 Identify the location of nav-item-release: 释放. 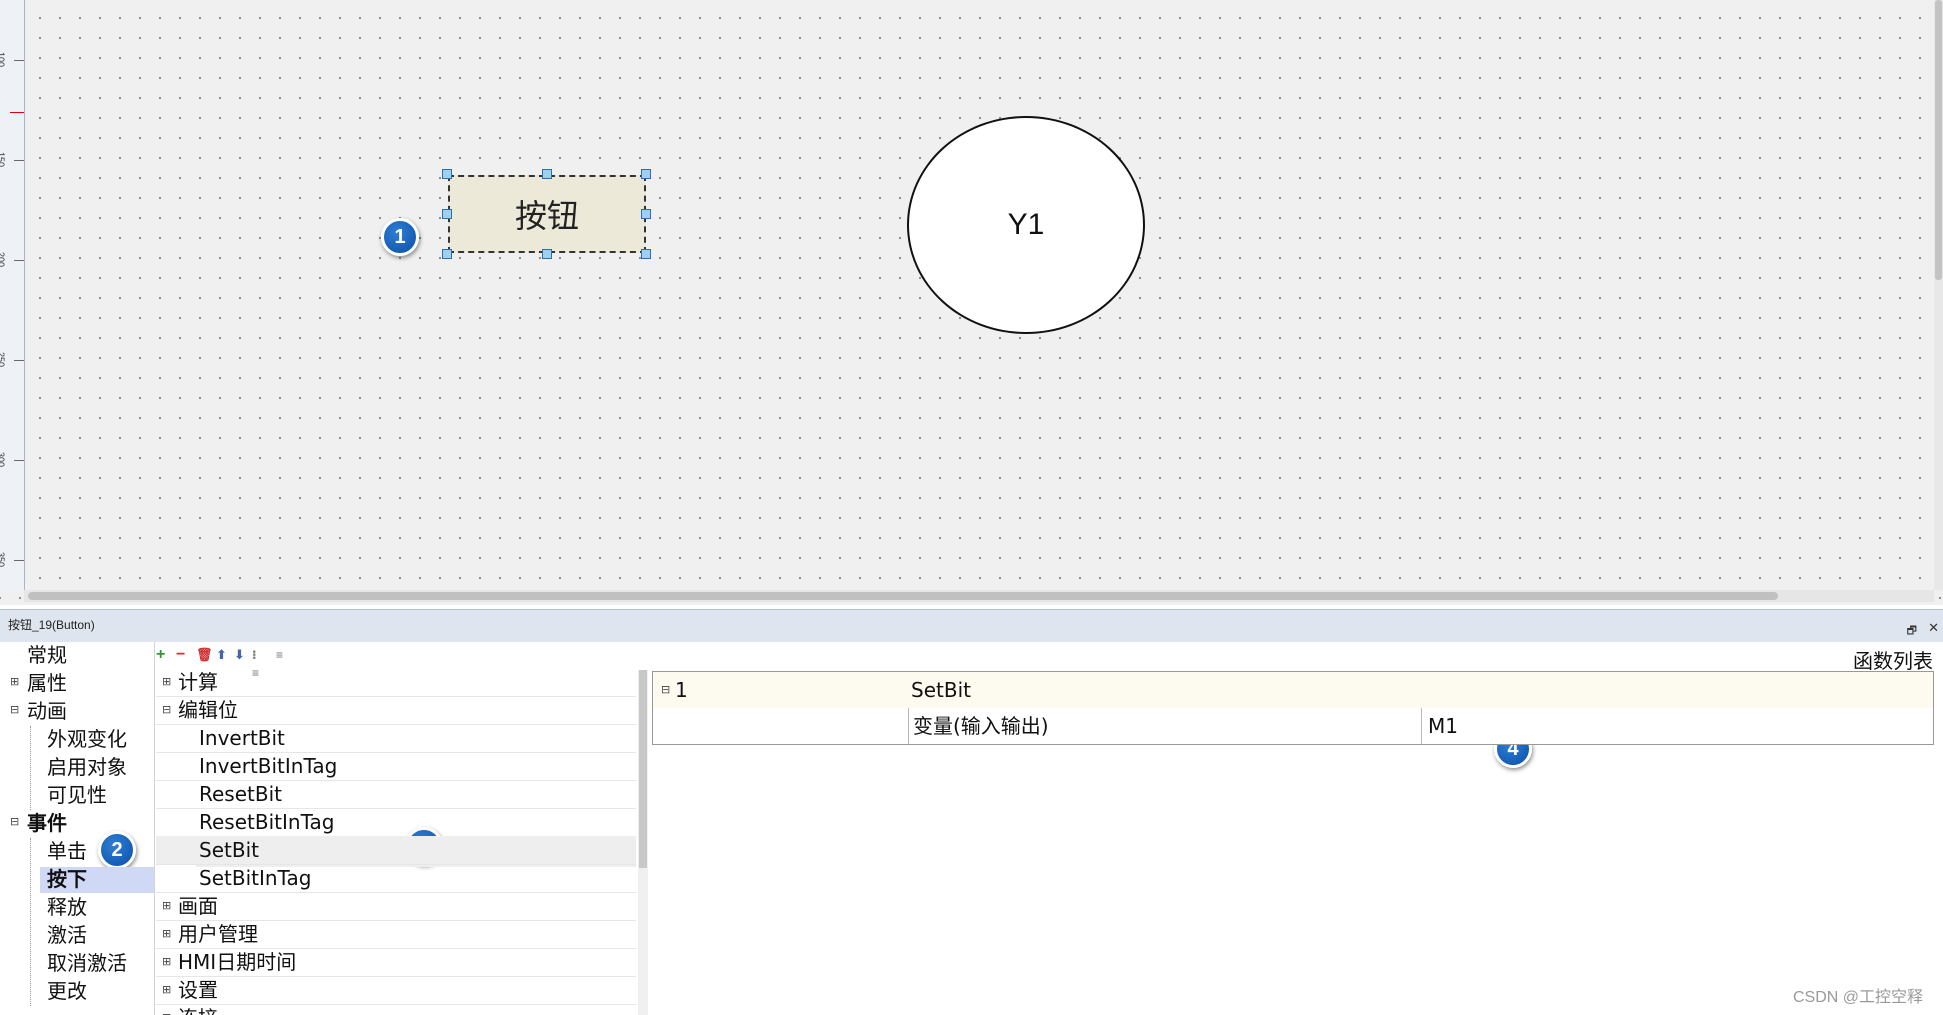
(67, 907).